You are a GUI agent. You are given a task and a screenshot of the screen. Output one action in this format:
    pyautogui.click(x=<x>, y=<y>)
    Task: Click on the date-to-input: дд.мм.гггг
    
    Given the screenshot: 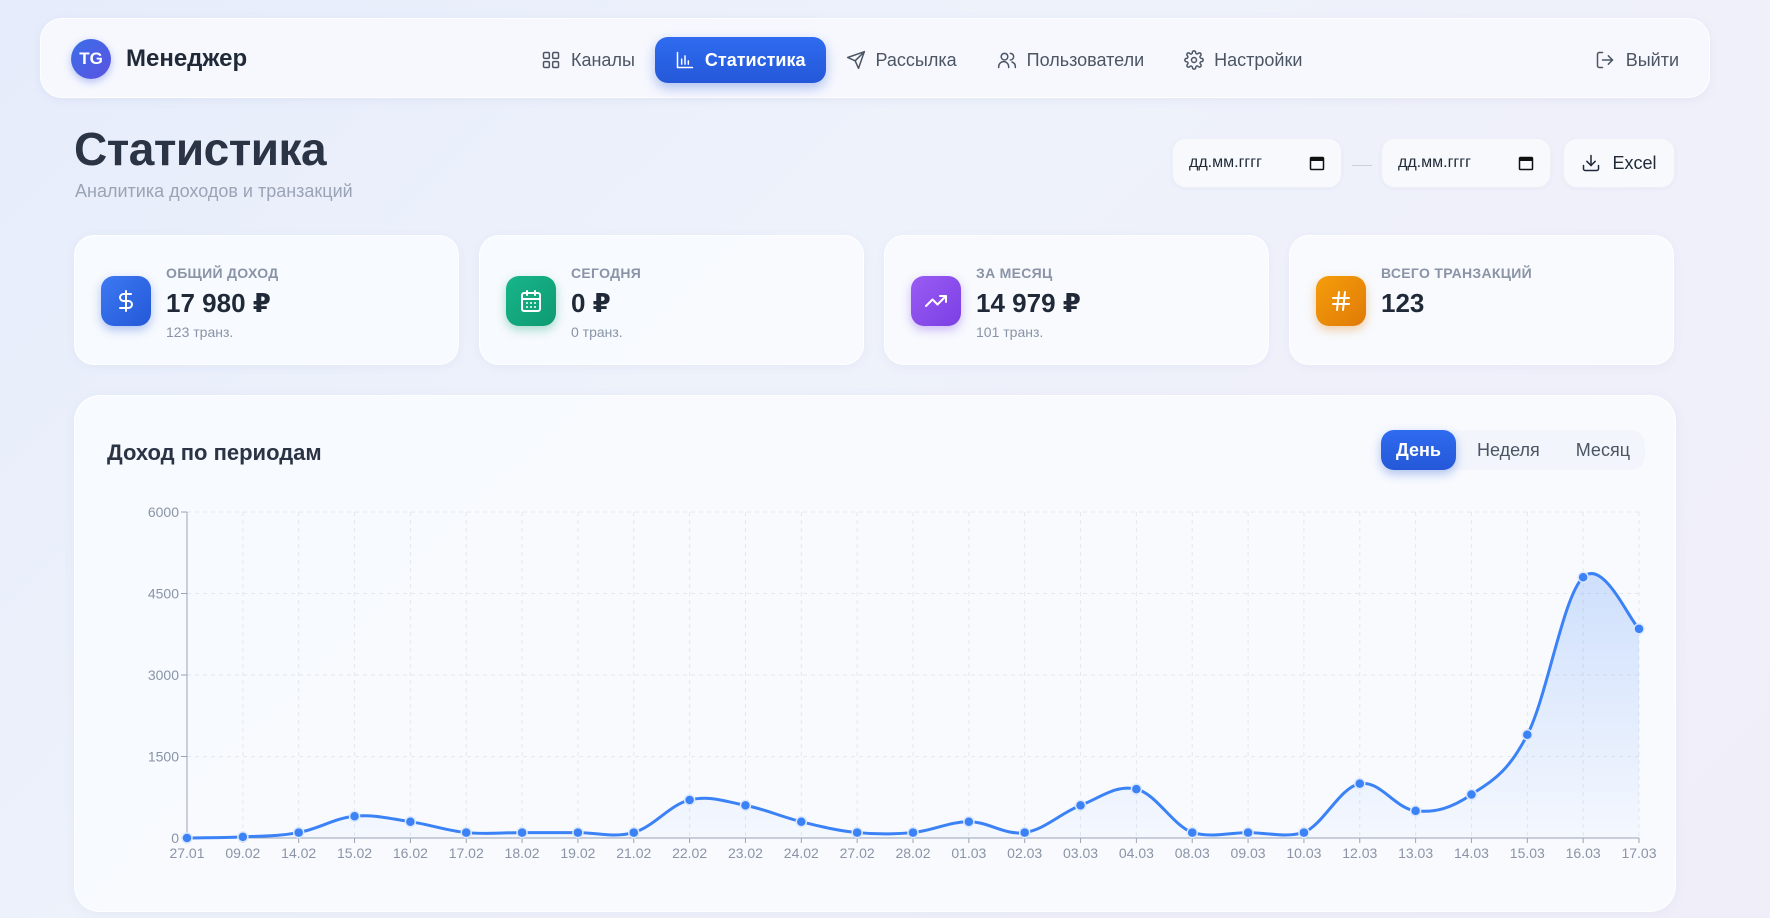 What is the action you would take?
    pyautogui.click(x=1466, y=163)
    